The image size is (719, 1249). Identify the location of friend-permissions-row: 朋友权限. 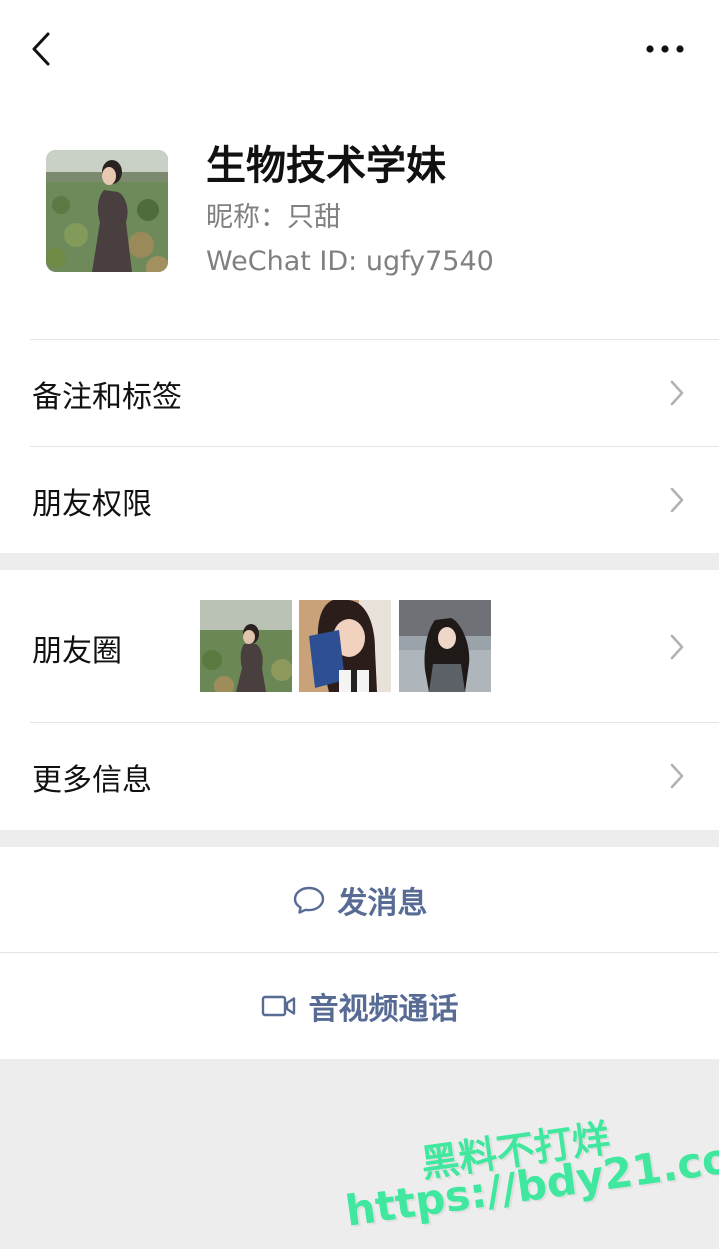
(359, 500).